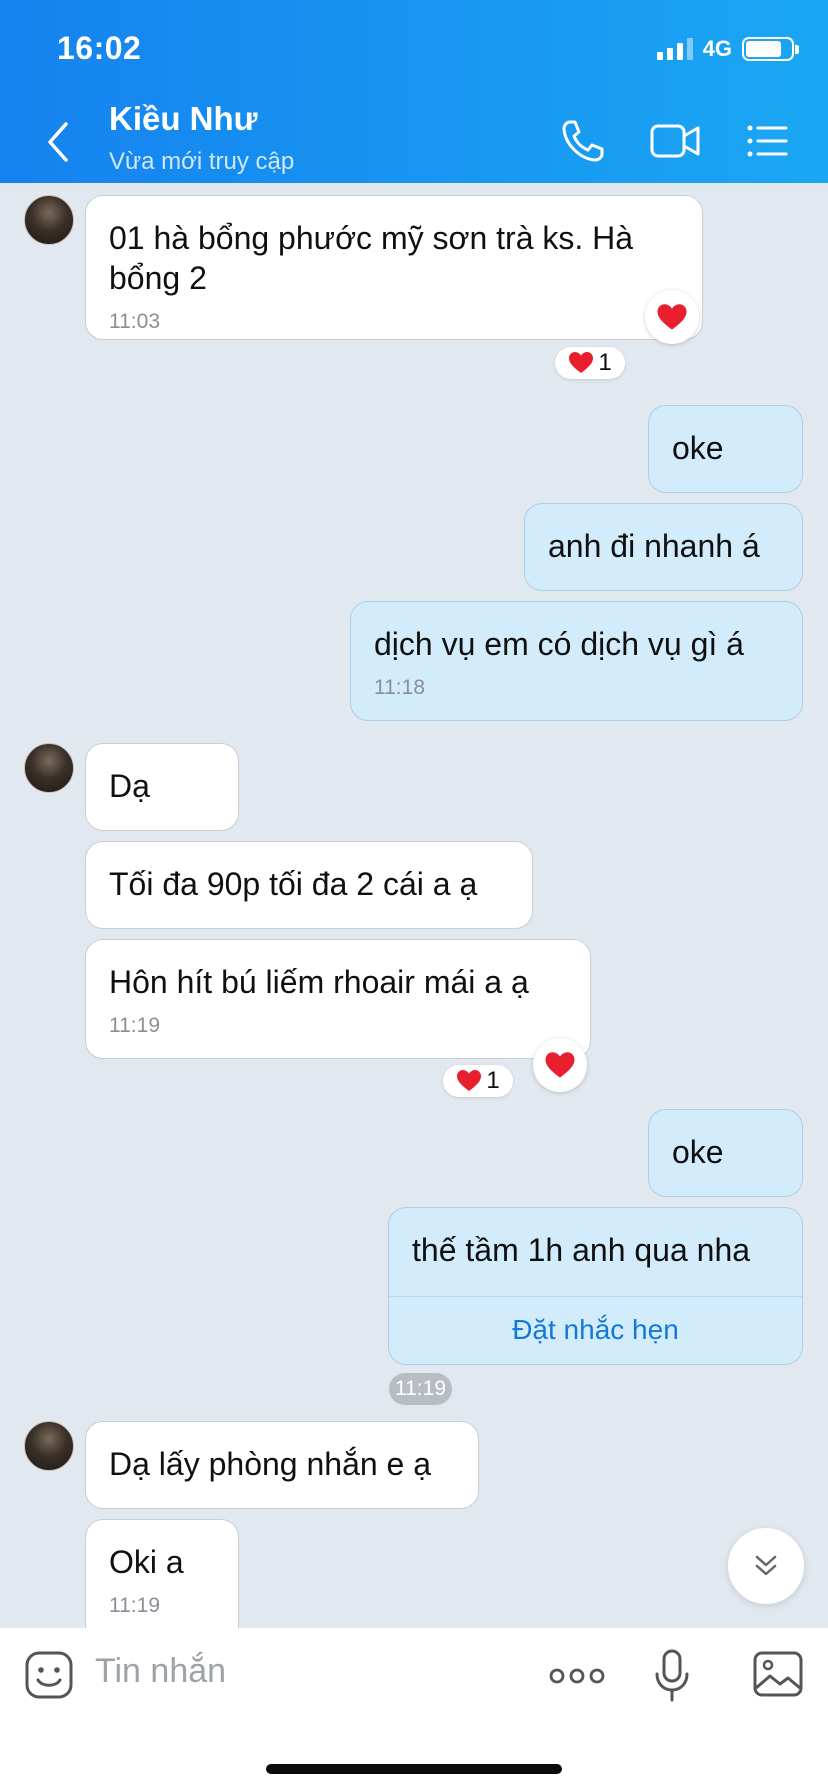  What do you see at coordinates (270, 1464) in the screenshot?
I see `message-text: Dạ lấy phòng nhắn e ạ` at bounding box center [270, 1464].